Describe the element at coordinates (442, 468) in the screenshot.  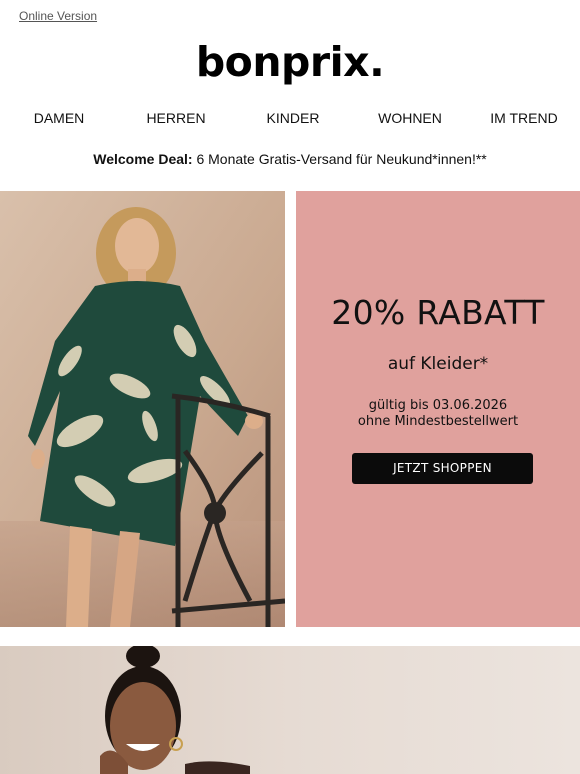
I see `shop-now-button: JETZT SHOPPEN` at that location.